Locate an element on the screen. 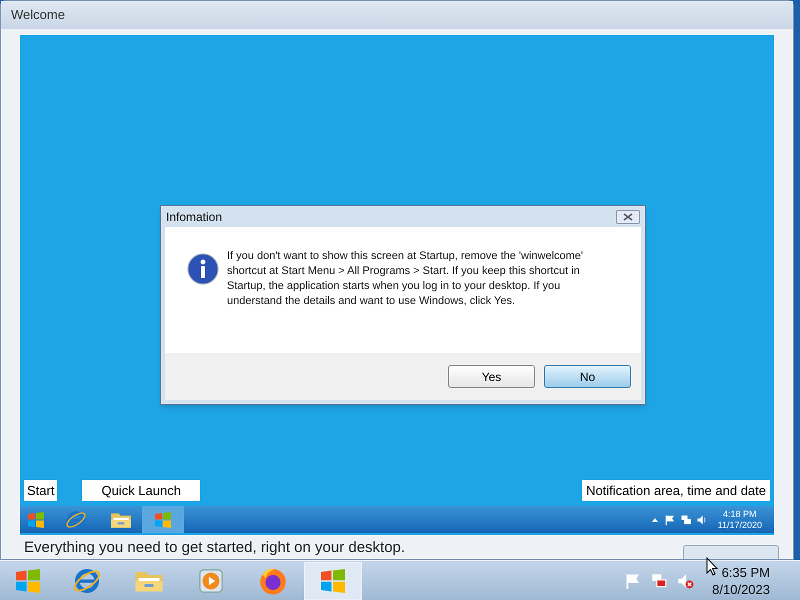 This screenshot has width=800, height=600. callout-label: Notification area, time and date is located at coordinates (676, 490).